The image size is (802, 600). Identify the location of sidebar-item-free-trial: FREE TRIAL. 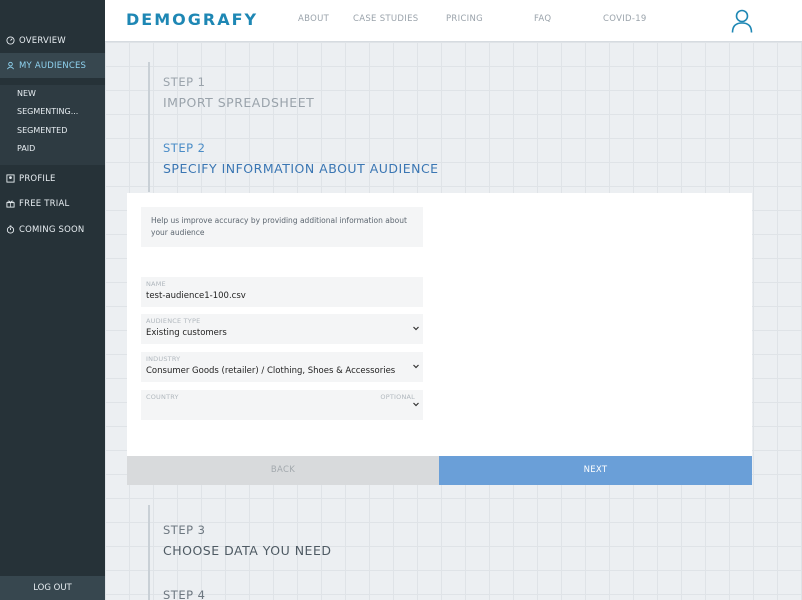
(52, 203).